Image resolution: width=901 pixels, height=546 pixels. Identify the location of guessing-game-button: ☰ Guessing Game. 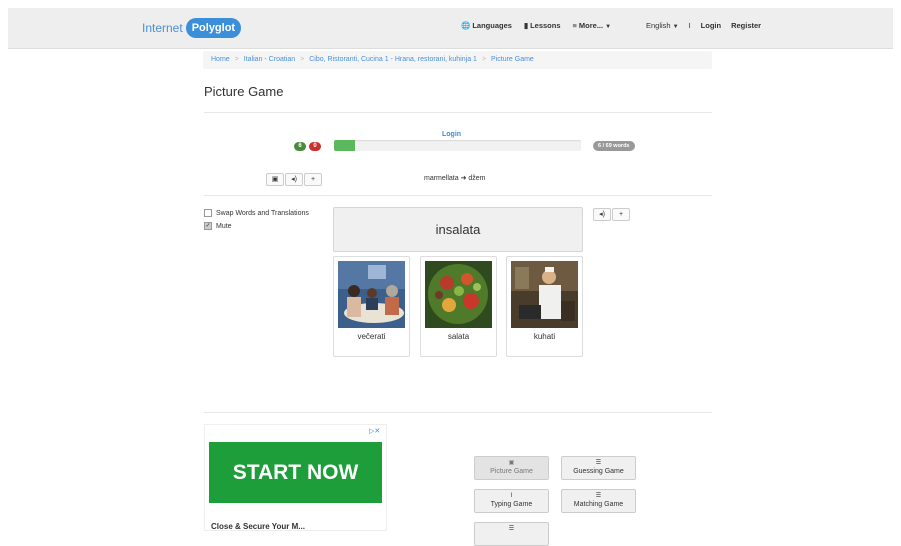
(598, 468).